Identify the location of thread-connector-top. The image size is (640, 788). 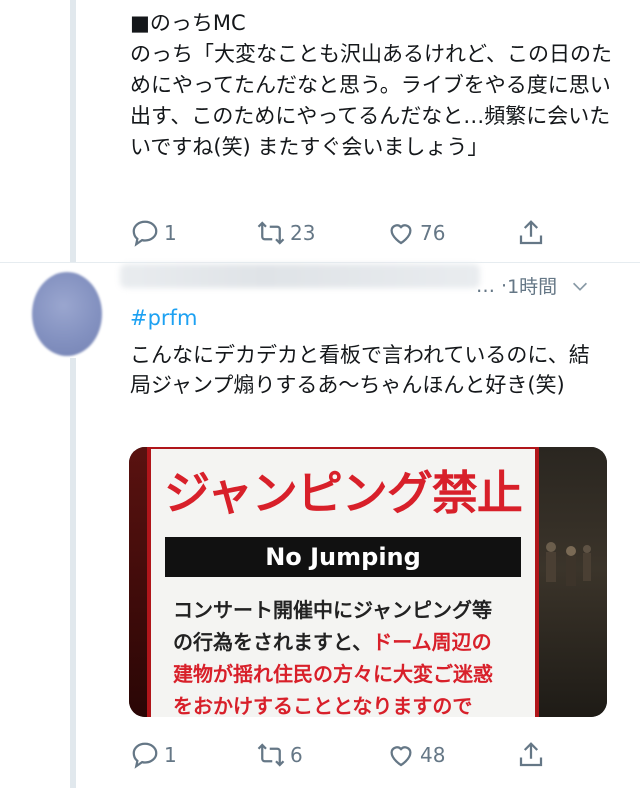
(73, 131).